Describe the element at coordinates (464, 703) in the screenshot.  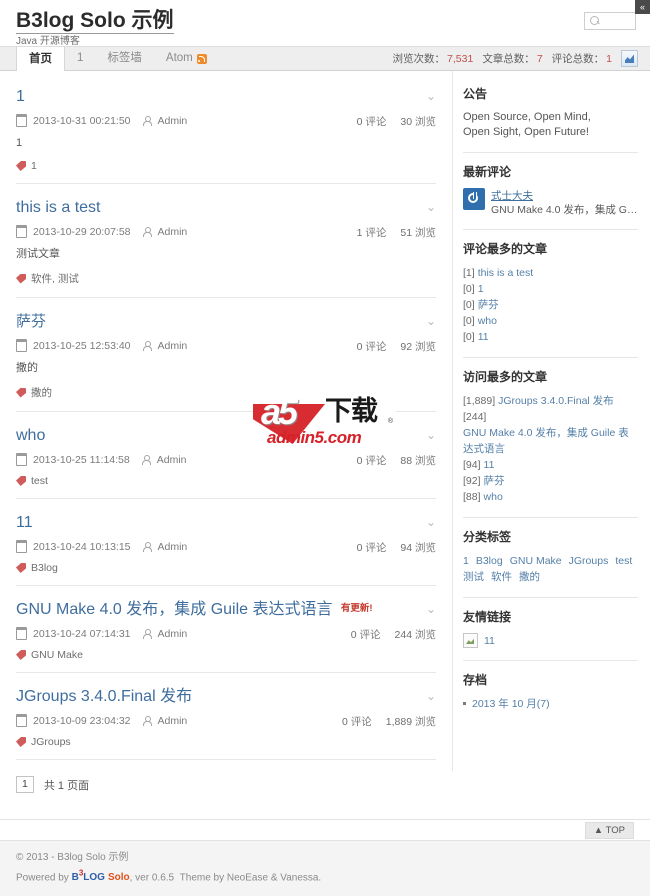
I see `bullet-icon` at that location.